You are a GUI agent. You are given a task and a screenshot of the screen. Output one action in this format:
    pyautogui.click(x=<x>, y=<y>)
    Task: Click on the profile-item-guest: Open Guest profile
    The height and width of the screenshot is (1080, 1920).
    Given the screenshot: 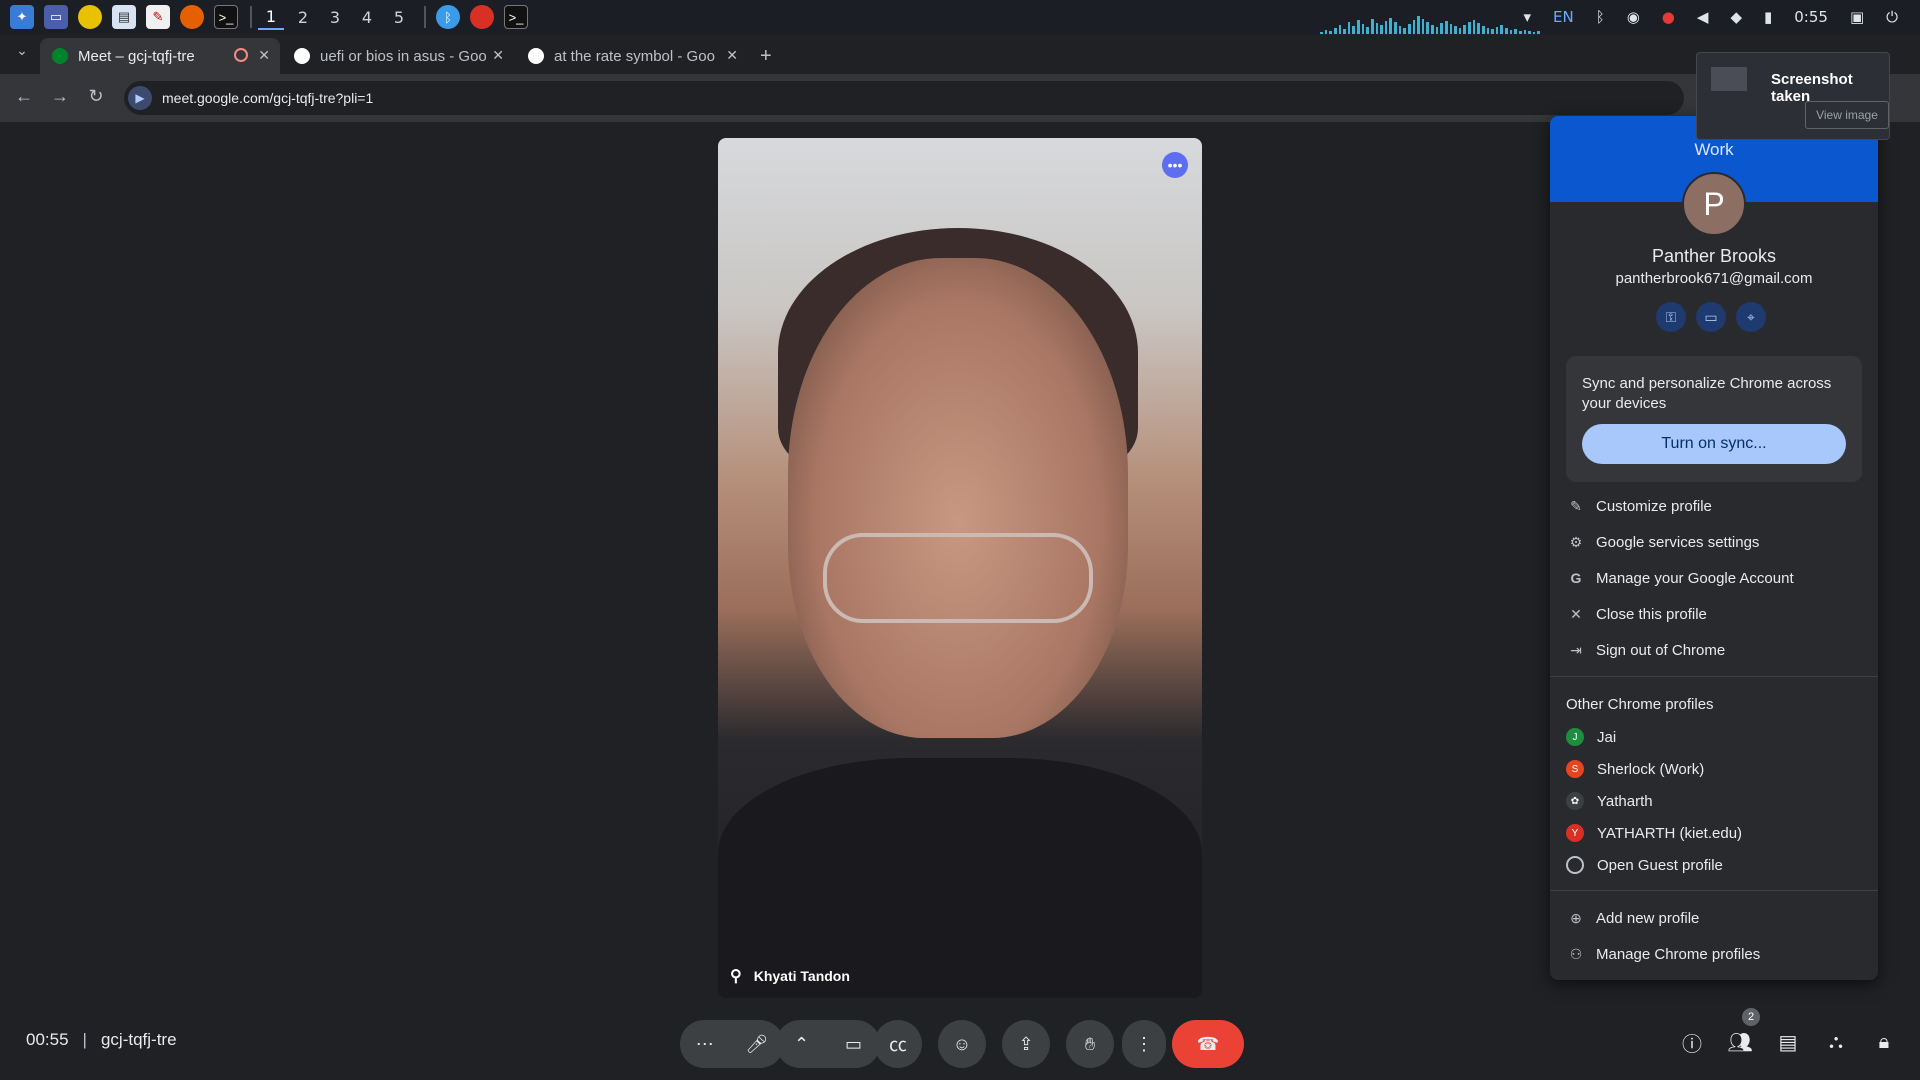 What is the action you would take?
    pyautogui.click(x=1716, y=865)
    